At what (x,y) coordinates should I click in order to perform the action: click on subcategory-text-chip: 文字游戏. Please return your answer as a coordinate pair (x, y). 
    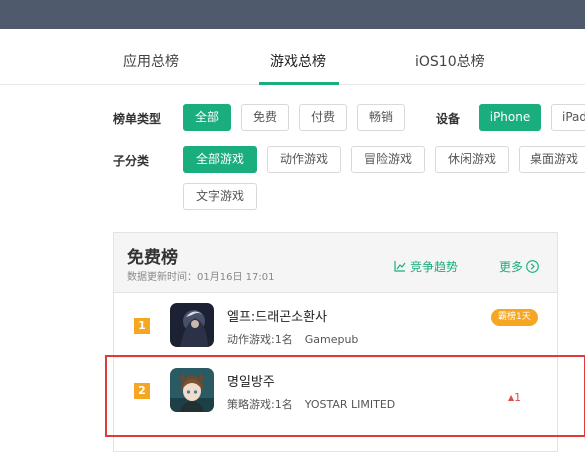
    Looking at the image, I should click on (220, 196).